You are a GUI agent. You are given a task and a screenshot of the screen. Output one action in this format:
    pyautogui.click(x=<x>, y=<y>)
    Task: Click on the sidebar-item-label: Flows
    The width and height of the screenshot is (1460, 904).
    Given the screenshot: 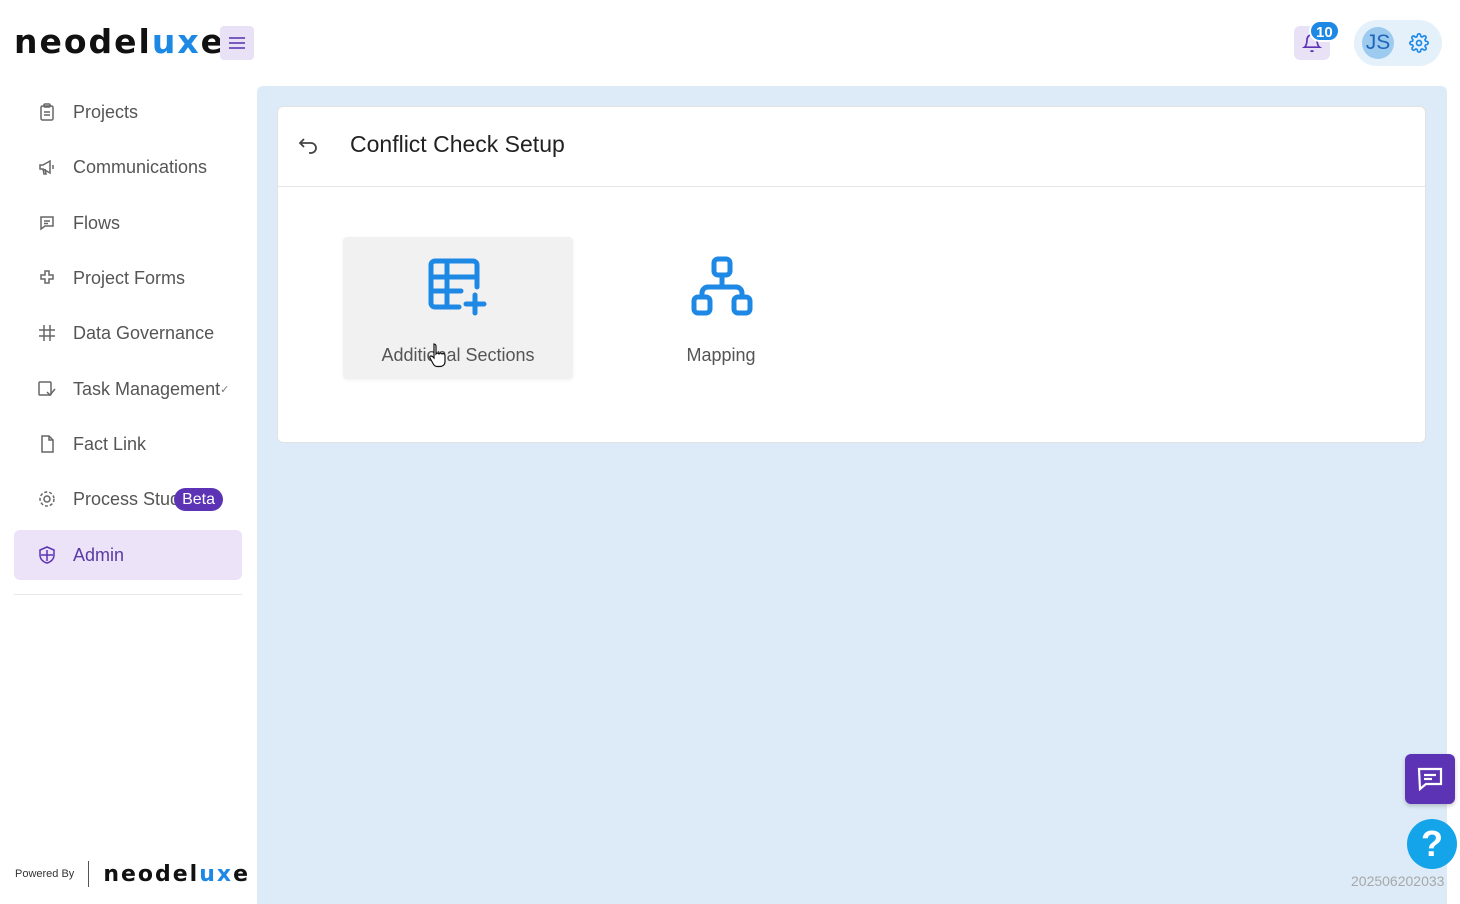 What is the action you would take?
    pyautogui.click(x=97, y=222)
    